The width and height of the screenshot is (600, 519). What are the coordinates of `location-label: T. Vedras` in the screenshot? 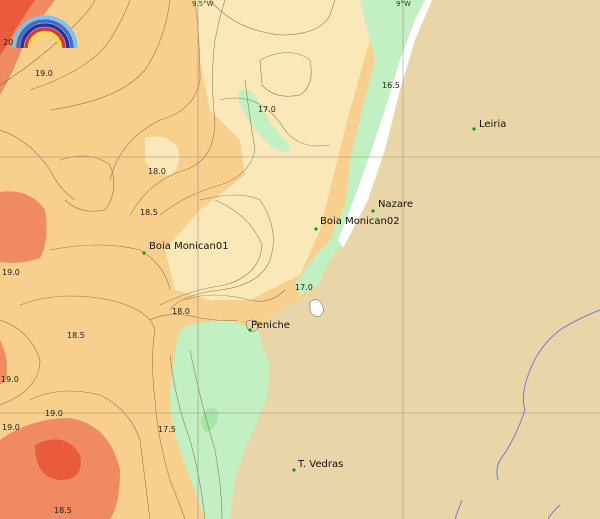 It's located at (320, 464).